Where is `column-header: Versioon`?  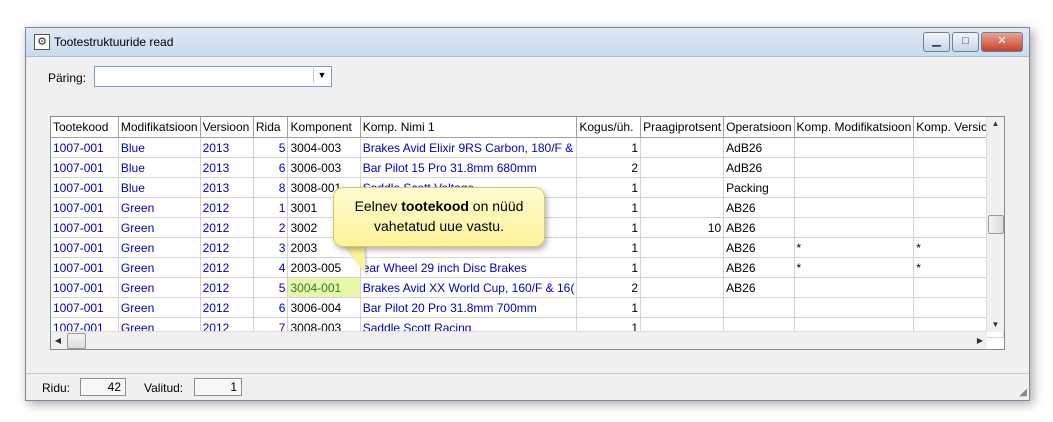
column-header: Versioon is located at coordinates (227, 127).